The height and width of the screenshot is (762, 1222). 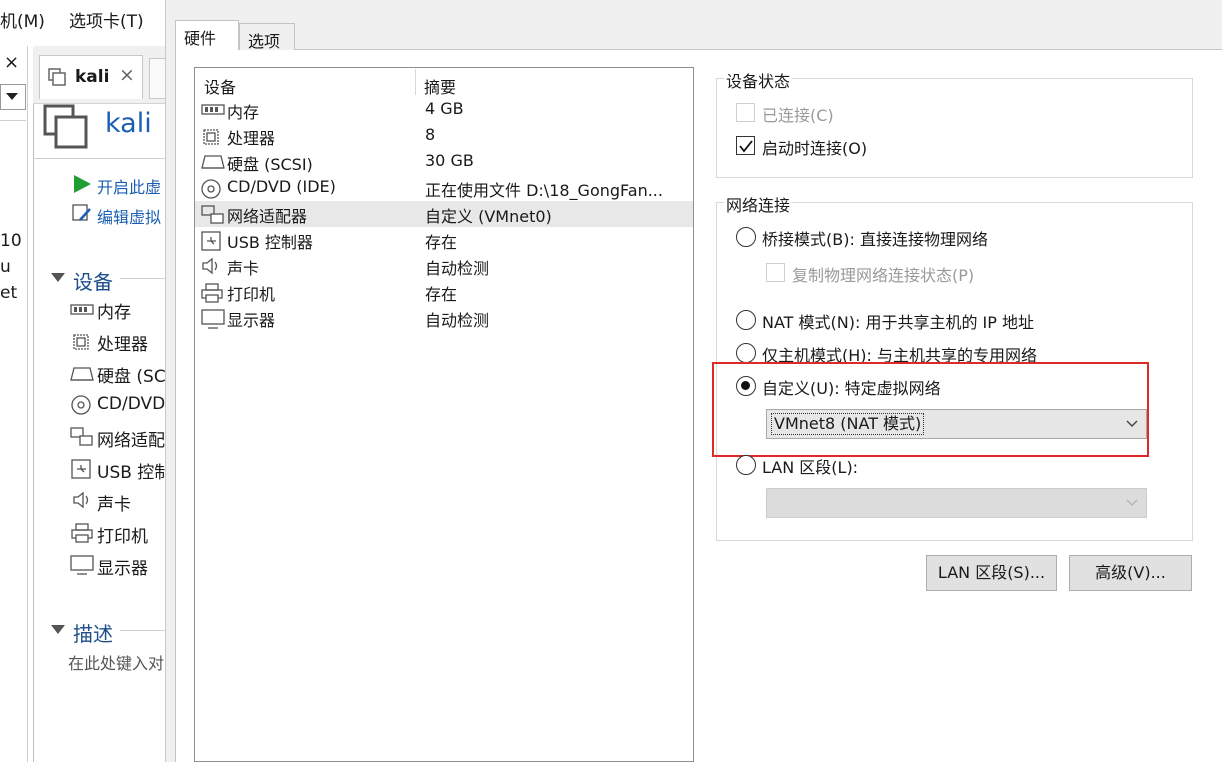 I want to click on highlight-annotation-box, so click(x=930, y=409).